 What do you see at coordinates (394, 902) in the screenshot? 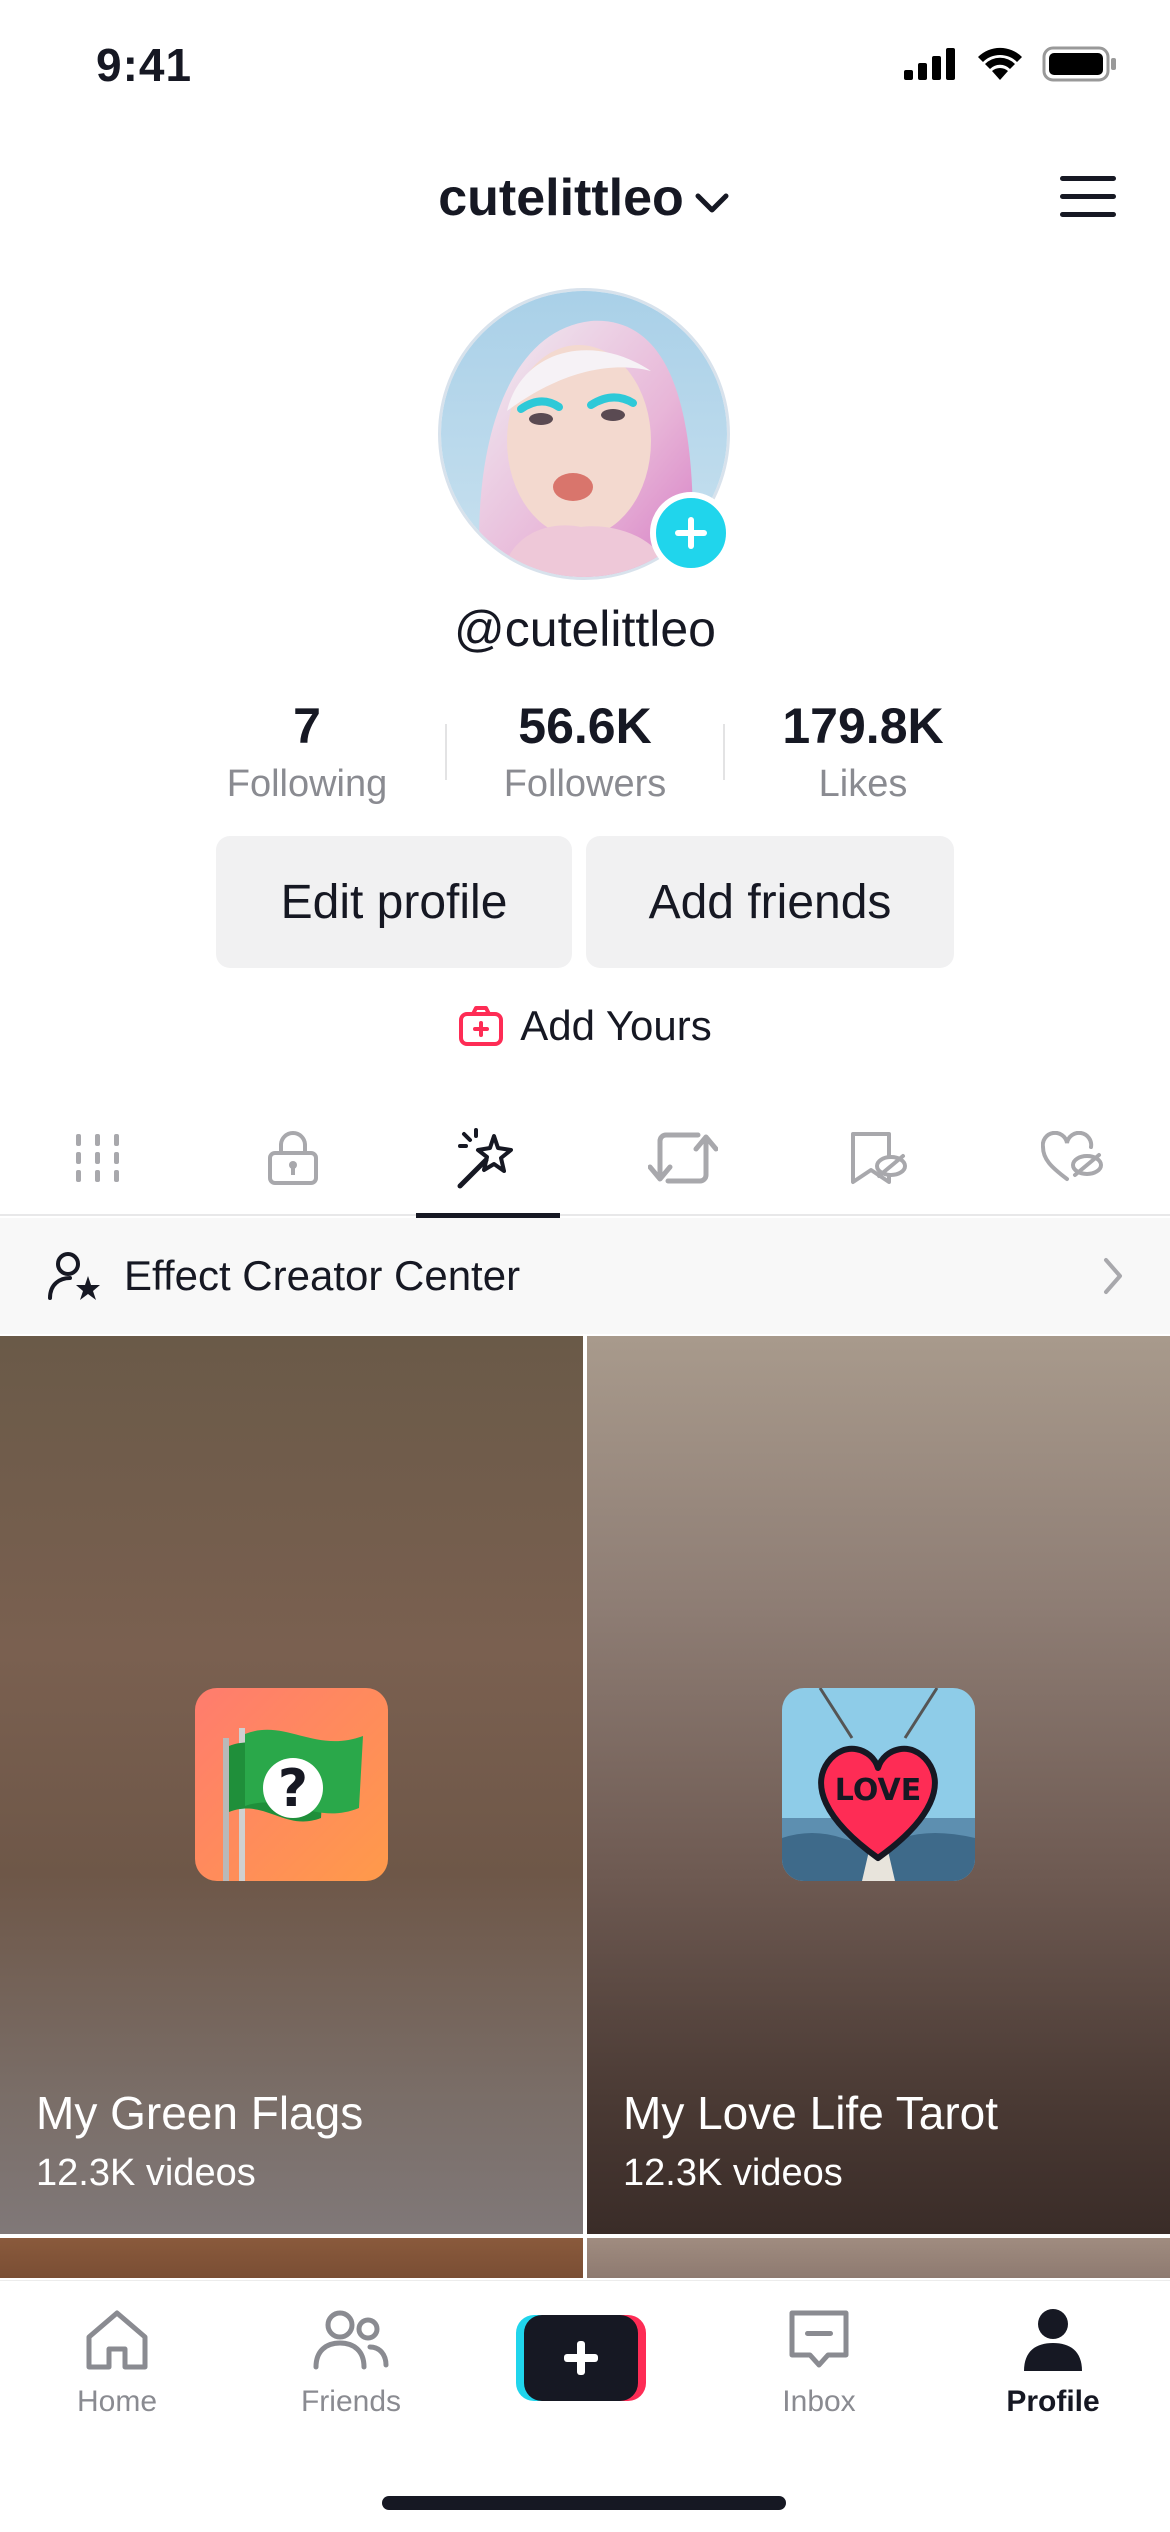
I see `edit-profile-button: Edit profile` at bounding box center [394, 902].